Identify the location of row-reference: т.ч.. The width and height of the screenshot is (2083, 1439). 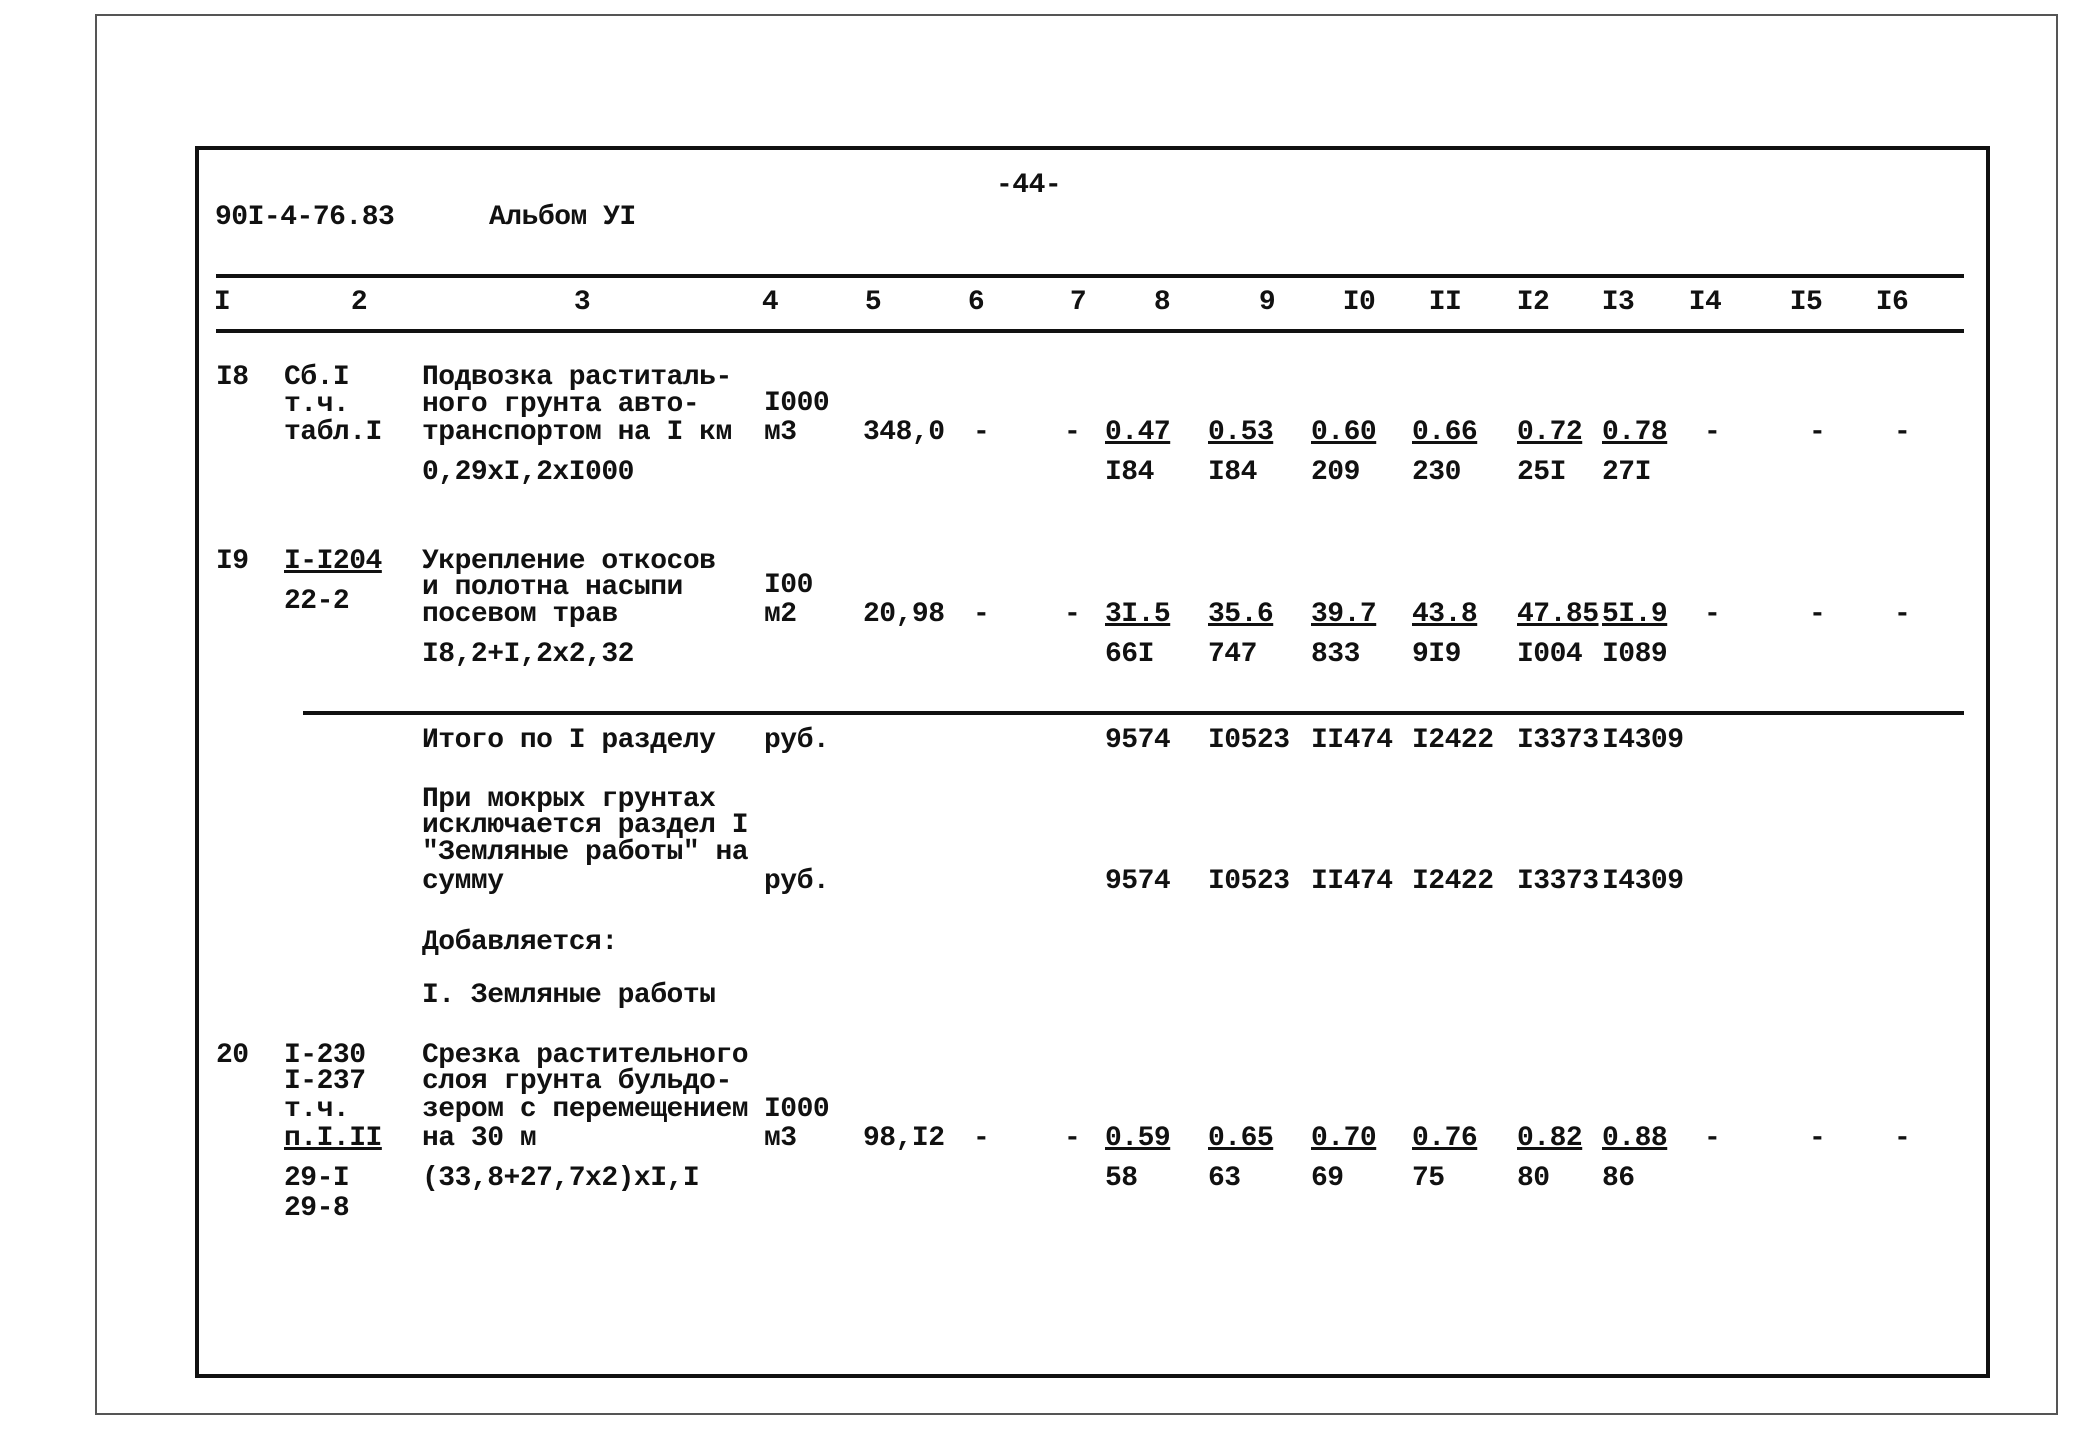
(317, 1109).